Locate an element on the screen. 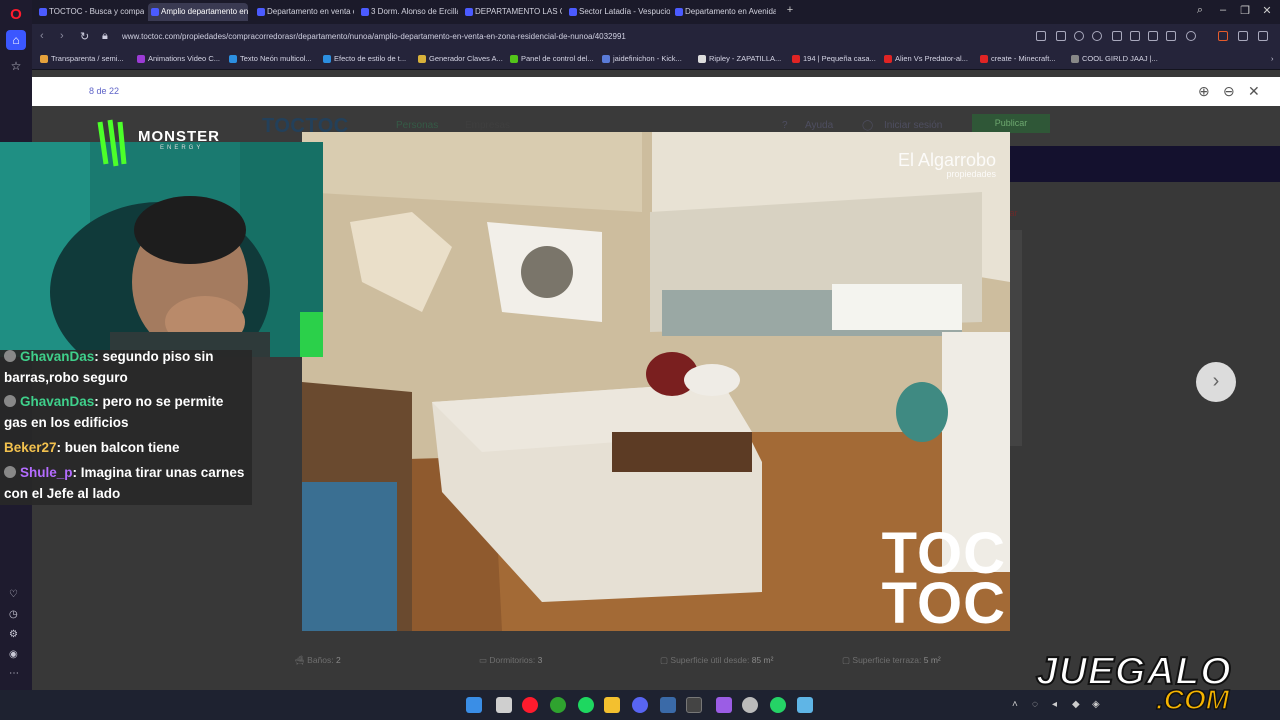  ext-grid-icon is located at coordinates (1243, 36).